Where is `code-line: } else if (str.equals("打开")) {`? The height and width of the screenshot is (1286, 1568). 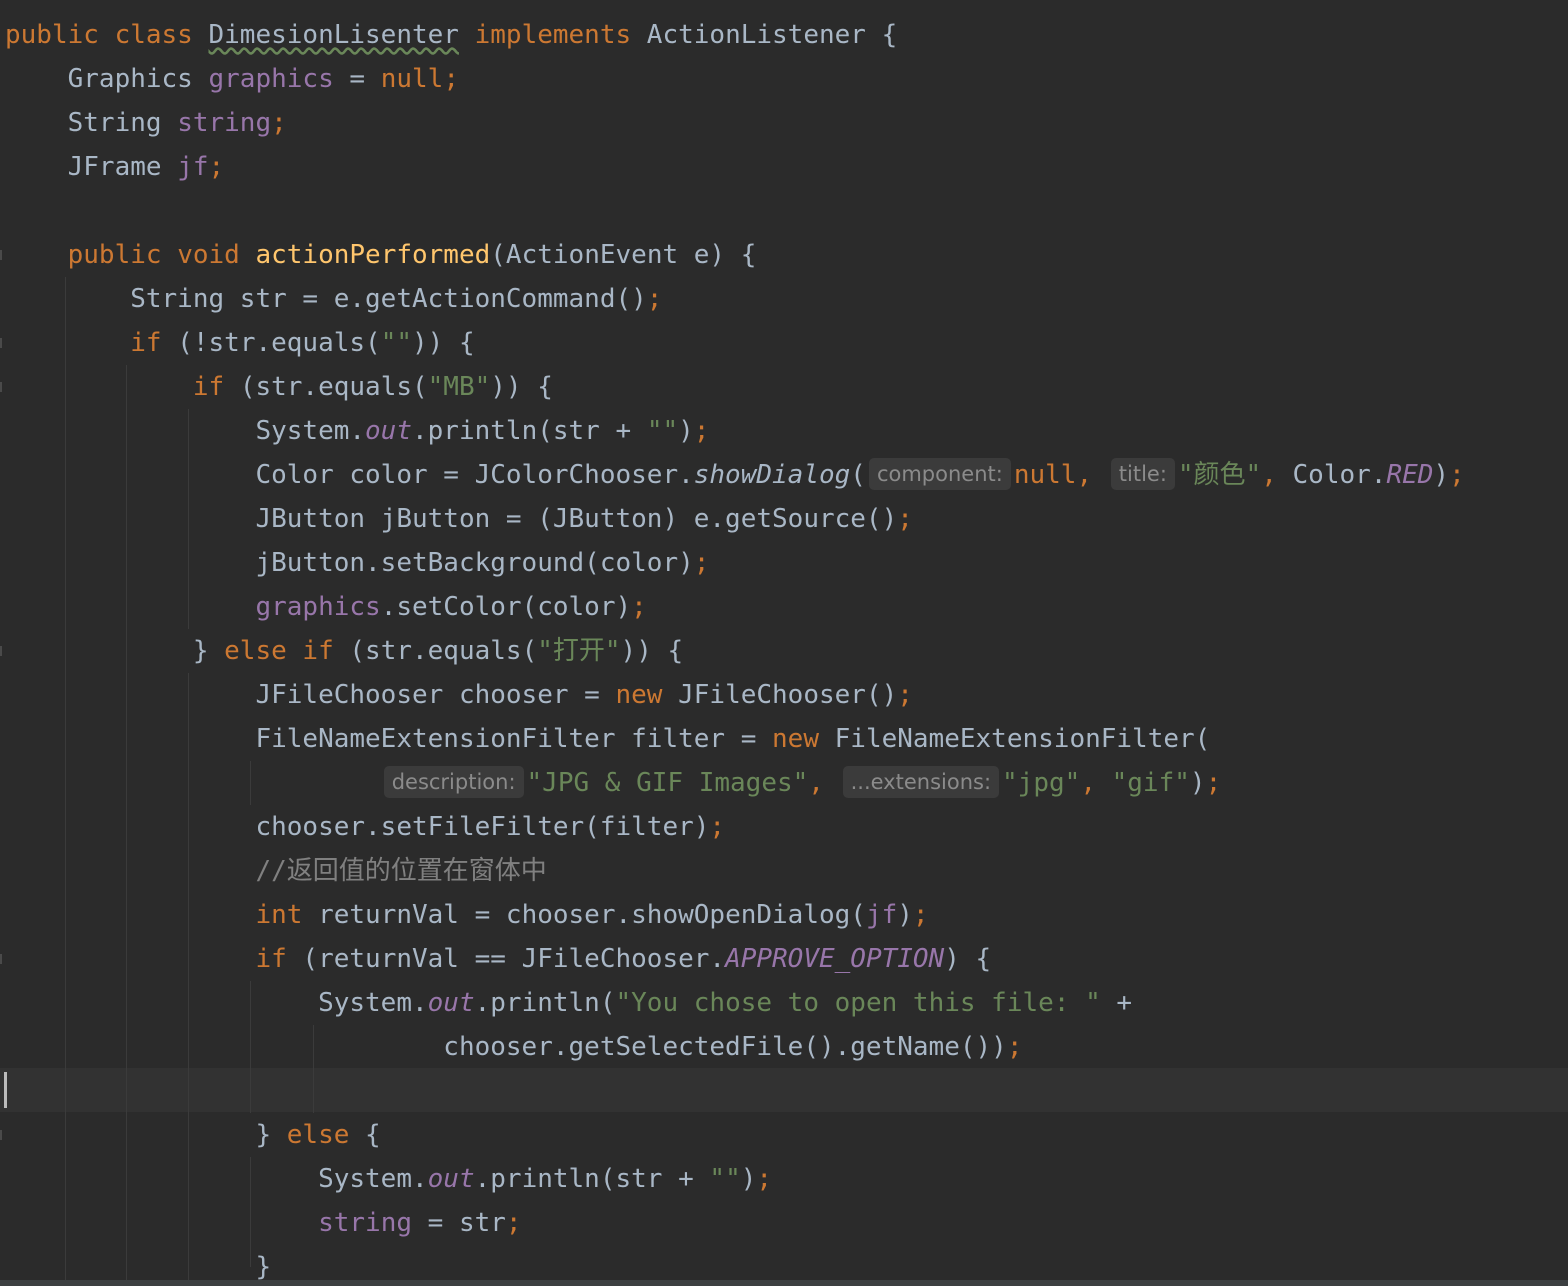 code-line: } else if (str.equals("打开")) { is located at coordinates (344, 651).